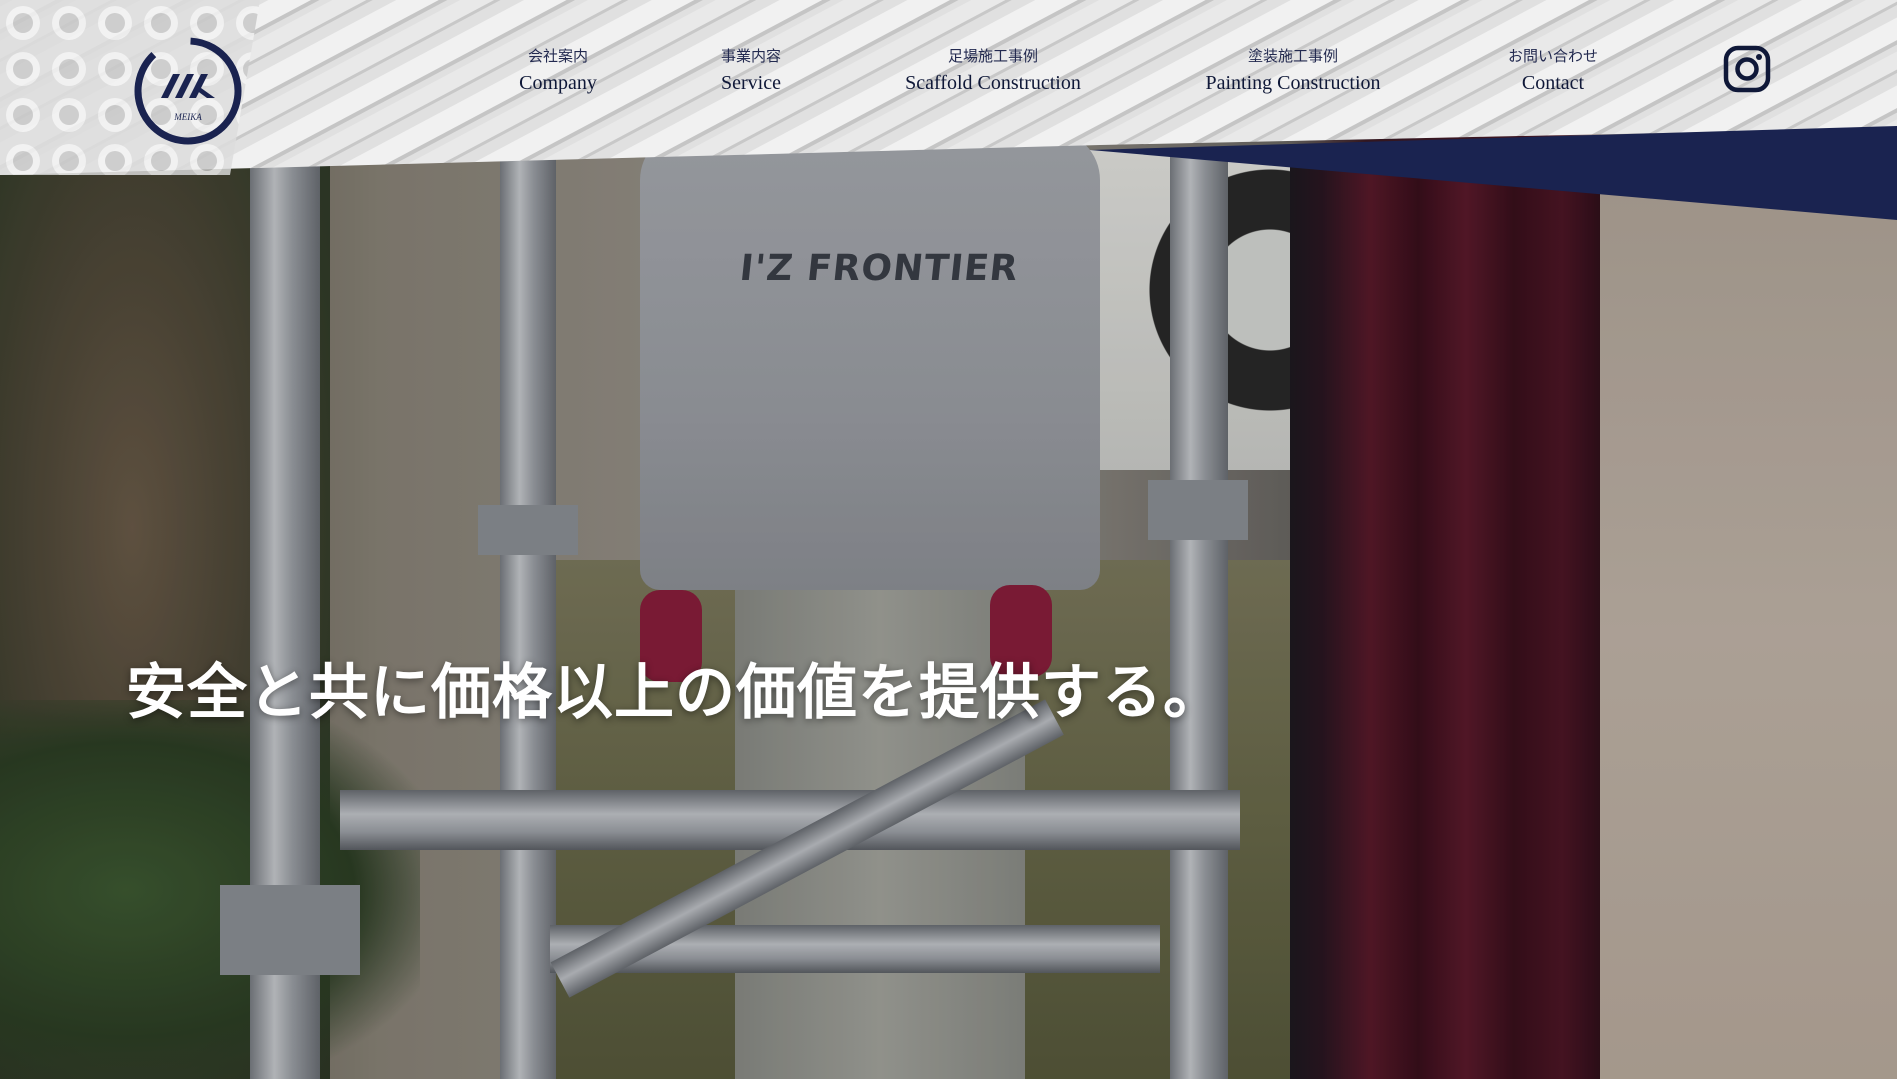  What do you see at coordinates (558, 71) in the screenshot?
I see `nav-item-company: 会社案内 Company` at bounding box center [558, 71].